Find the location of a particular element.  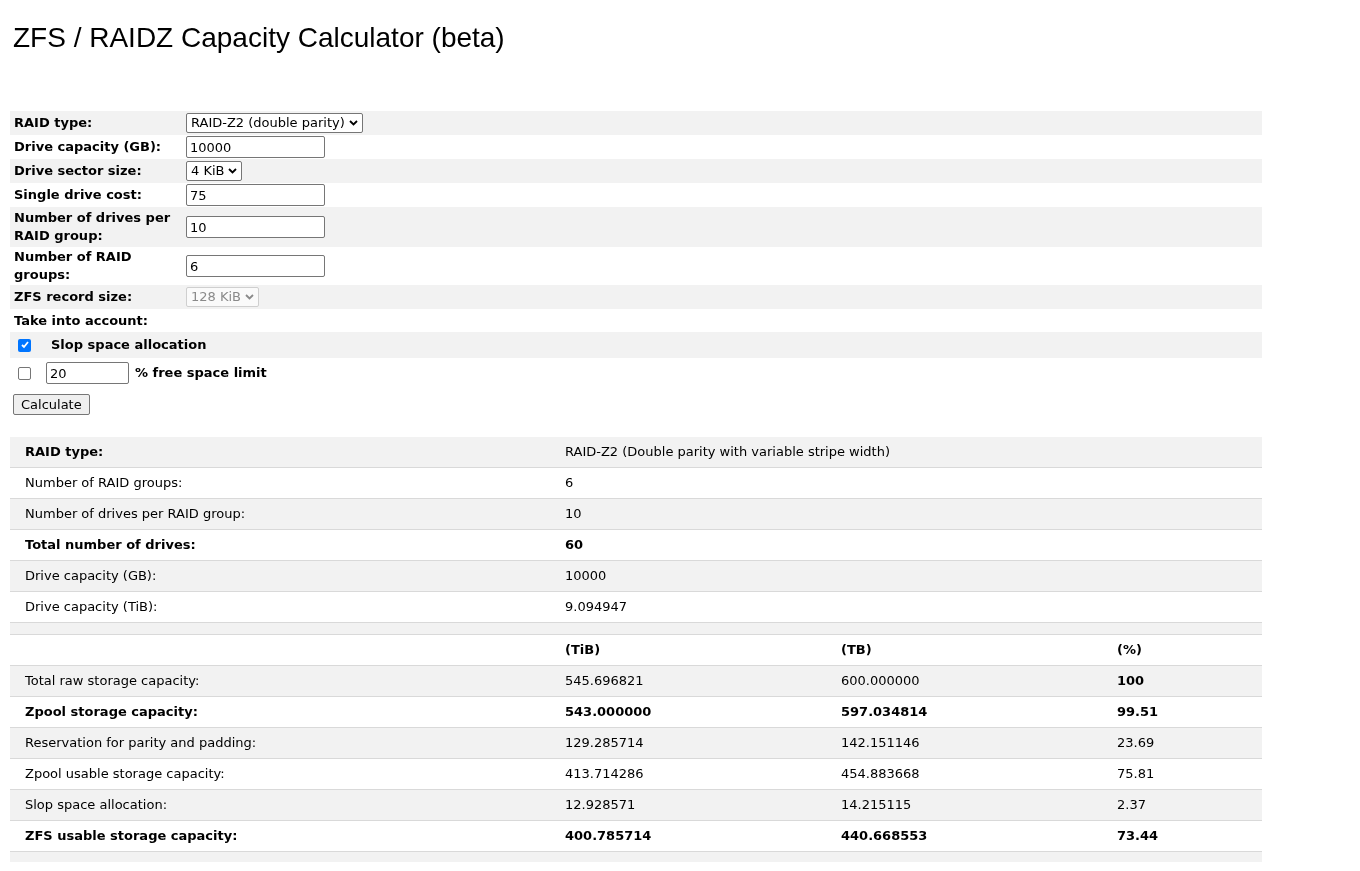

field-label: Number of drives per RAID group: is located at coordinates (93, 227).